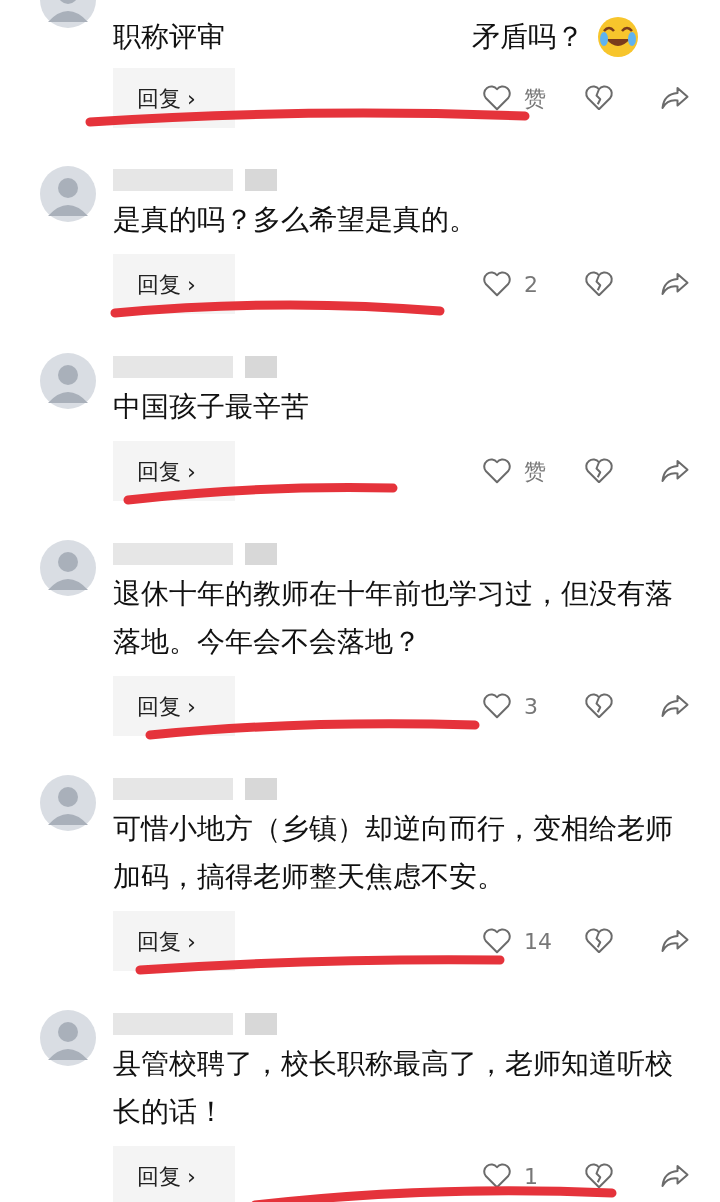  What do you see at coordinates (393, 618) in the screenshot?
I see `comment-text: 退休十年的教师在十年前也学习过，但没有落落地。今年会不会落地？` at bounding box center [393, 618].